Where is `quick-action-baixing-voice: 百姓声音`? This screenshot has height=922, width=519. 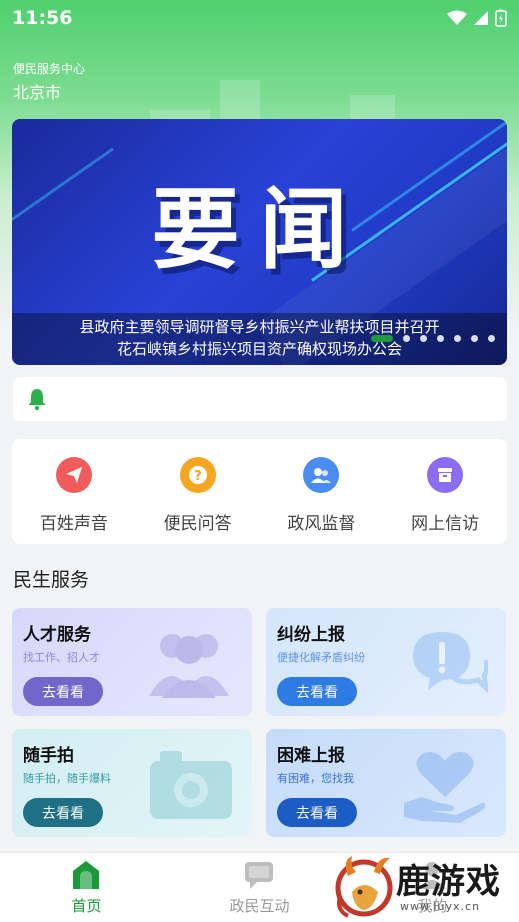
quick-action-baixing-voice: 百姓声音 is located at coordinates (74, 491).